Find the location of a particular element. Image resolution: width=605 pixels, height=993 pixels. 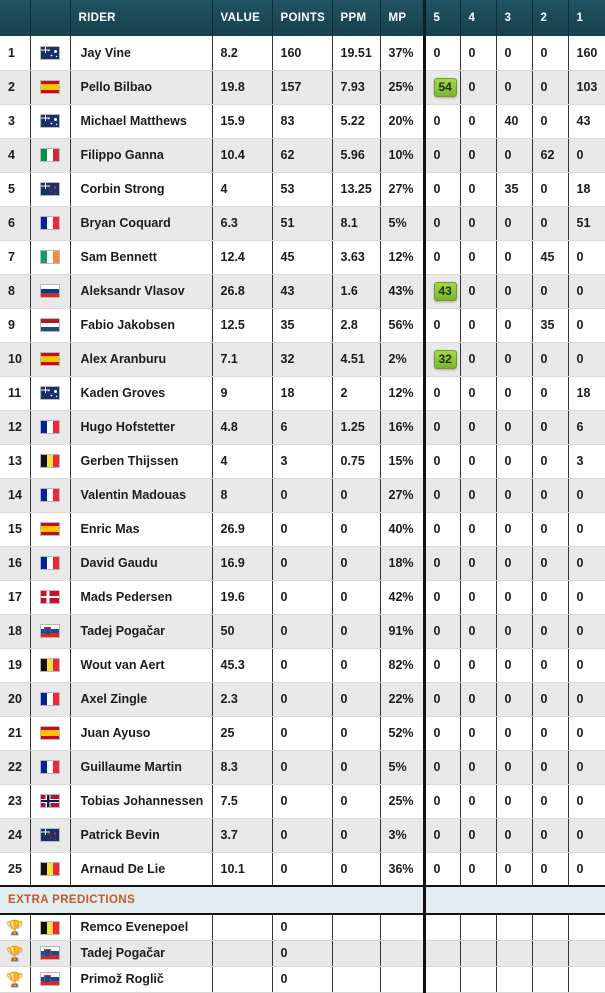

cell-rider-name: Patrick Bevin is located at coordinates (141, 835).